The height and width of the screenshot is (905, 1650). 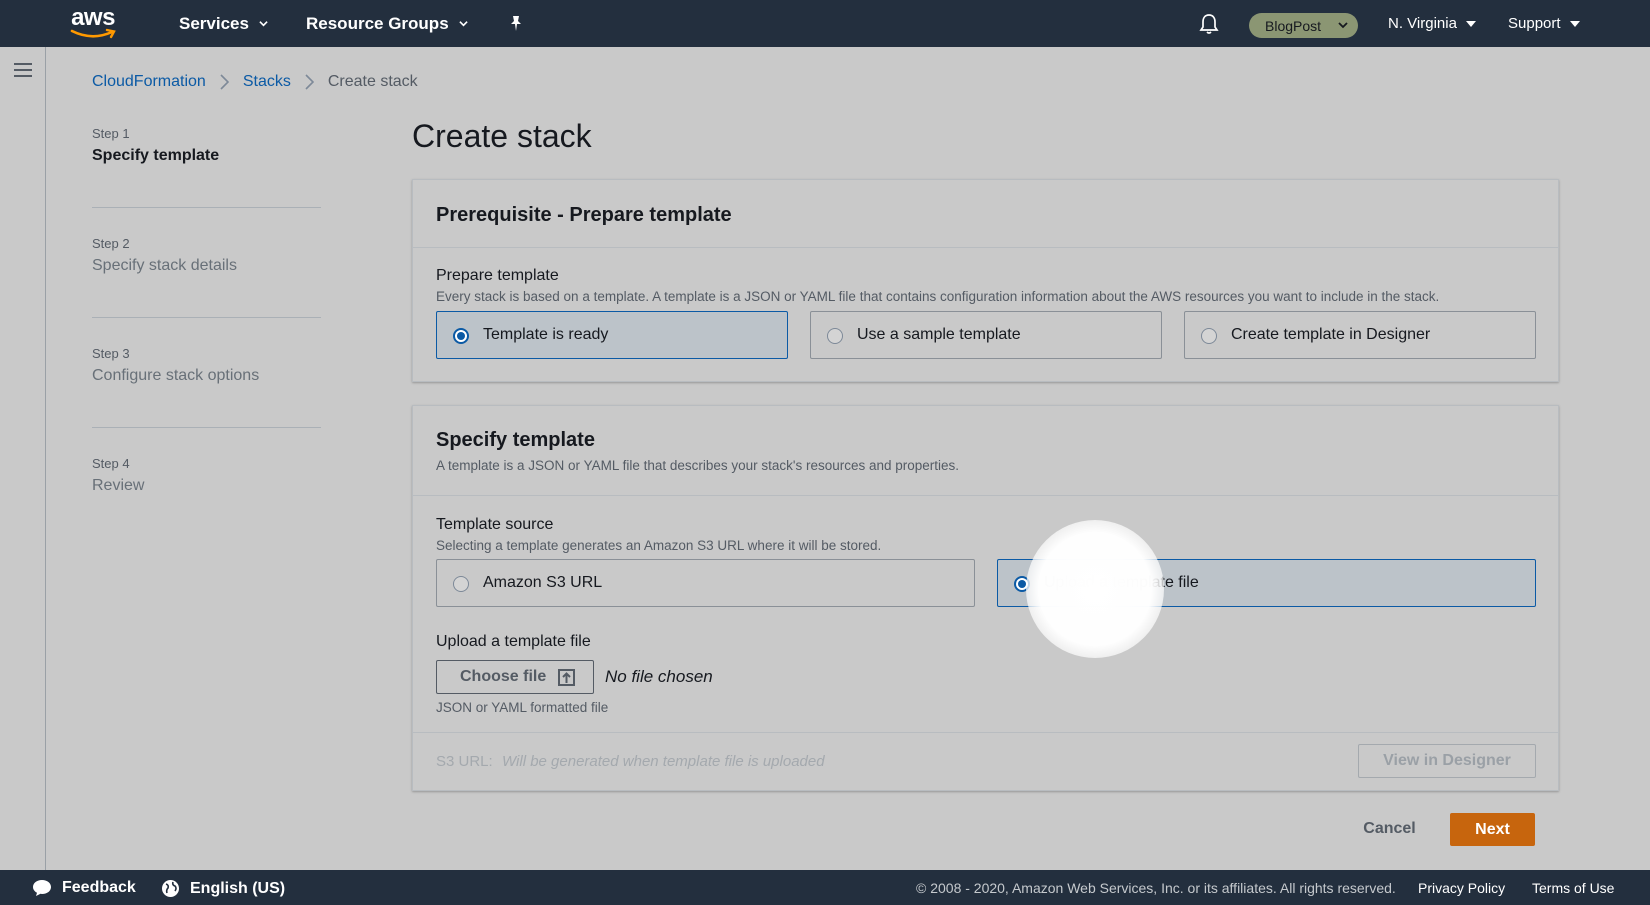 I want to click on aws-logo: aws, so click(x=93, y=23).